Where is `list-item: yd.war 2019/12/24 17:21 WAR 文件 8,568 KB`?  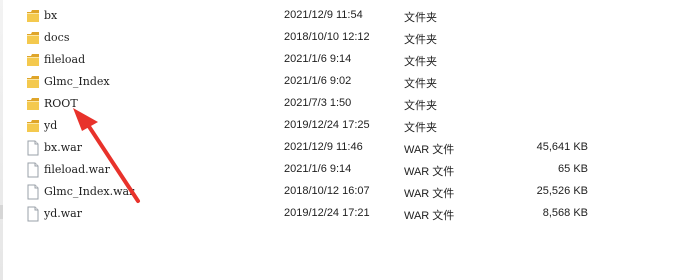 list-item: yd.war 2019/12/24 17:21 WAR 文件 8,568 KB is located at coordinates (350, 214).